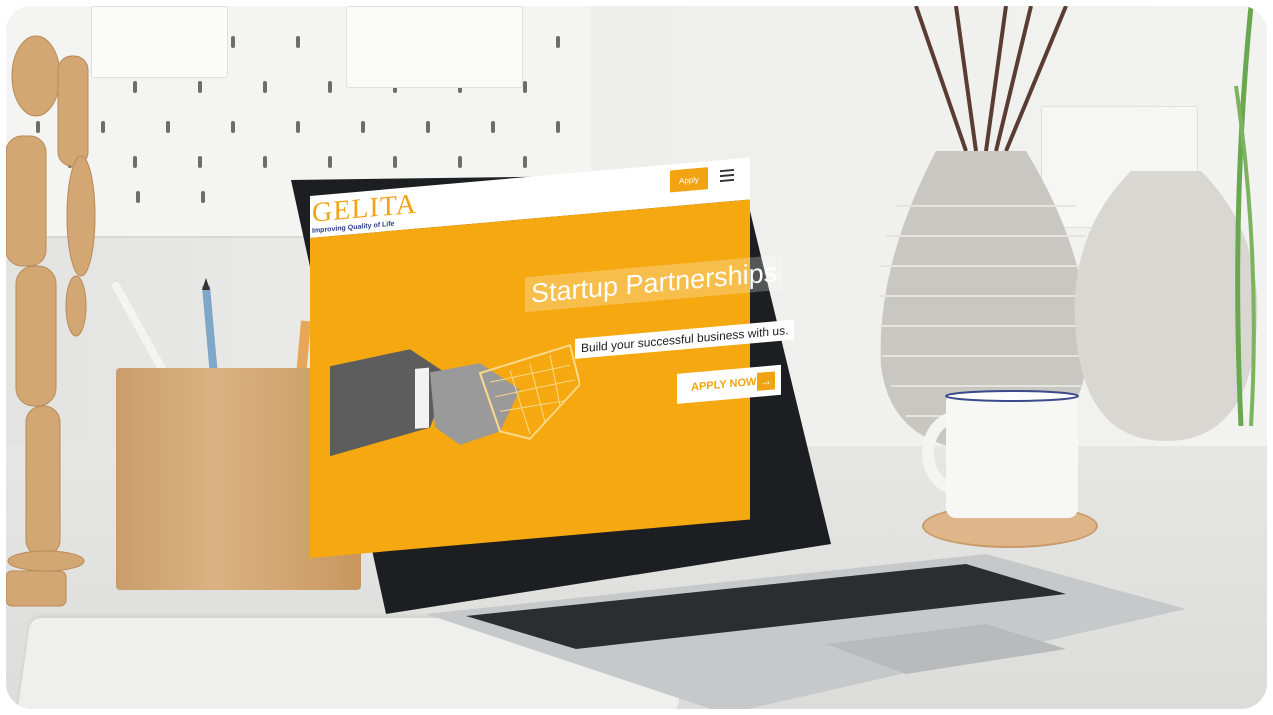  What do you see at coordinates (1000, 454) in the screenshot?
I see `coffee-mug` at bounding box center [1000, 454].